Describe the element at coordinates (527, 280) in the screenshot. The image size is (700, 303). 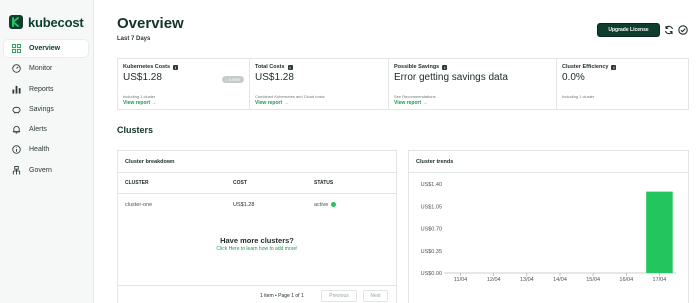
I see `x-tick-label: 13/04` at that location.